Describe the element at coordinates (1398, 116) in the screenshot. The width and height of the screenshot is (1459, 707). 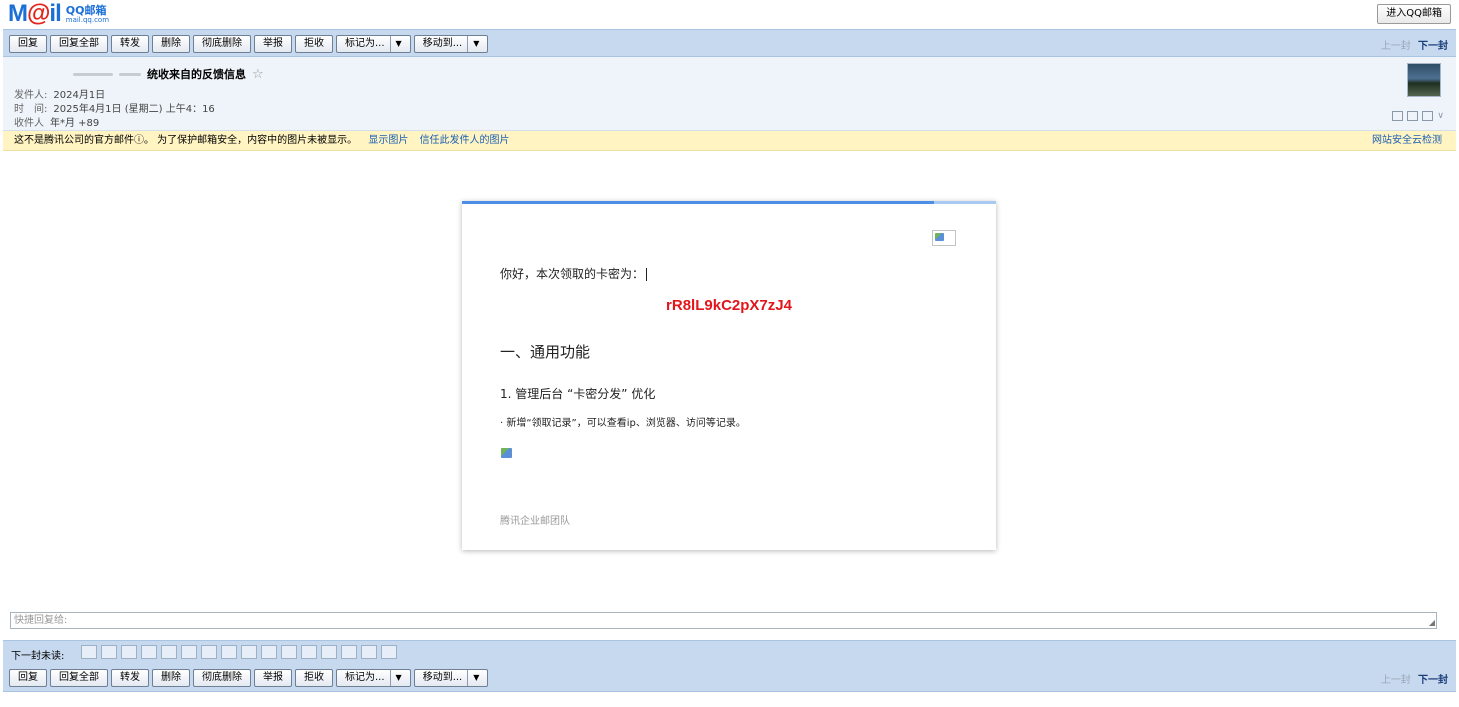
I see `note-icon` at that location.